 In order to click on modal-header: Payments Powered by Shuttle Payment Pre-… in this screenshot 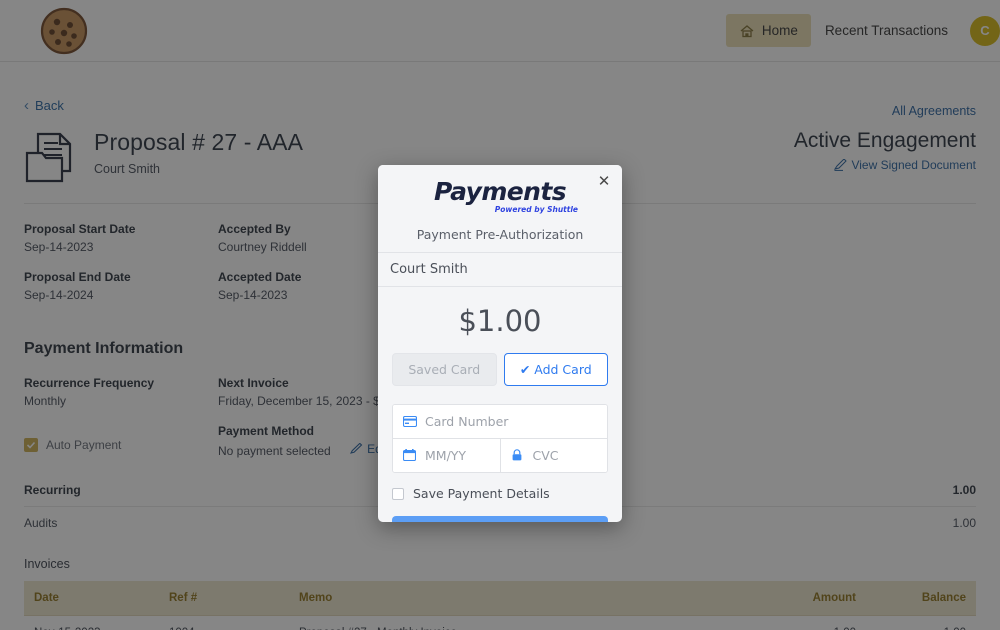, I will do `click(500, 208)`.